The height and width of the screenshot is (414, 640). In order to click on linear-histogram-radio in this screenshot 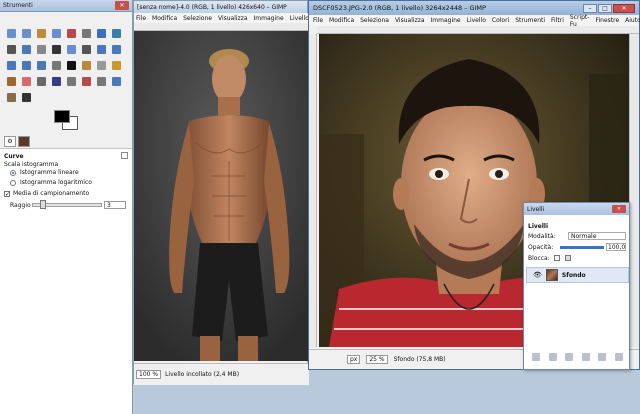, I will do `click(13, 173)`.